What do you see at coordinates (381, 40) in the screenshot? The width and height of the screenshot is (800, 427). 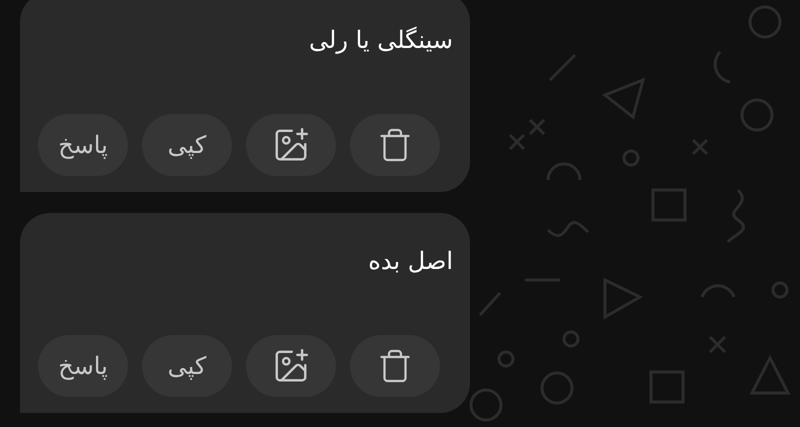 I see `message-text: سینگلی یا رلی` at bounding box center [381, 40].